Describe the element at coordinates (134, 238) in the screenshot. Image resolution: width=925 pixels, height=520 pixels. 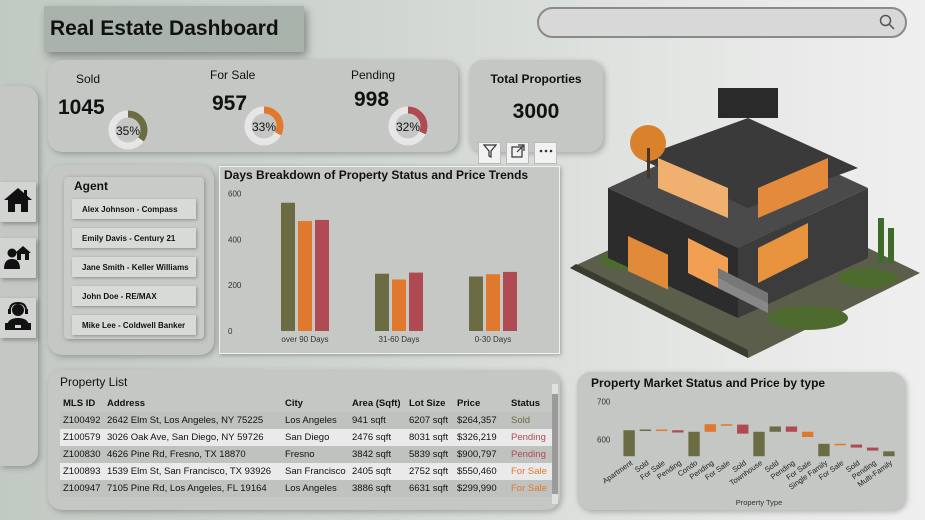
I see `agent-item: Emily Davis - Century 21` at that location.